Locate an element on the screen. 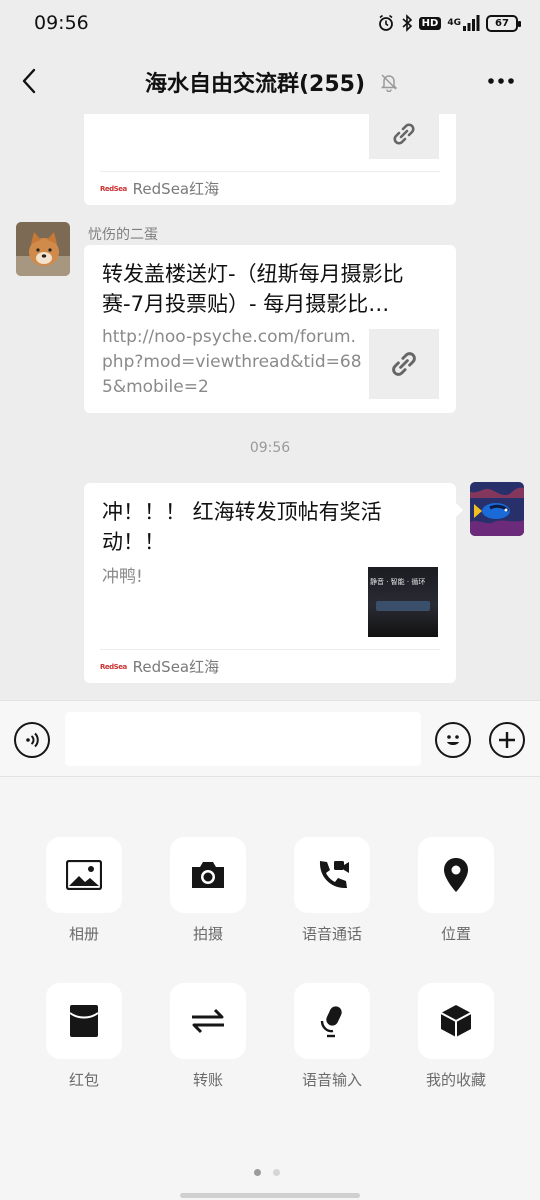 The image size is (540, 1200). more-button is located at coordinates (501, 81).